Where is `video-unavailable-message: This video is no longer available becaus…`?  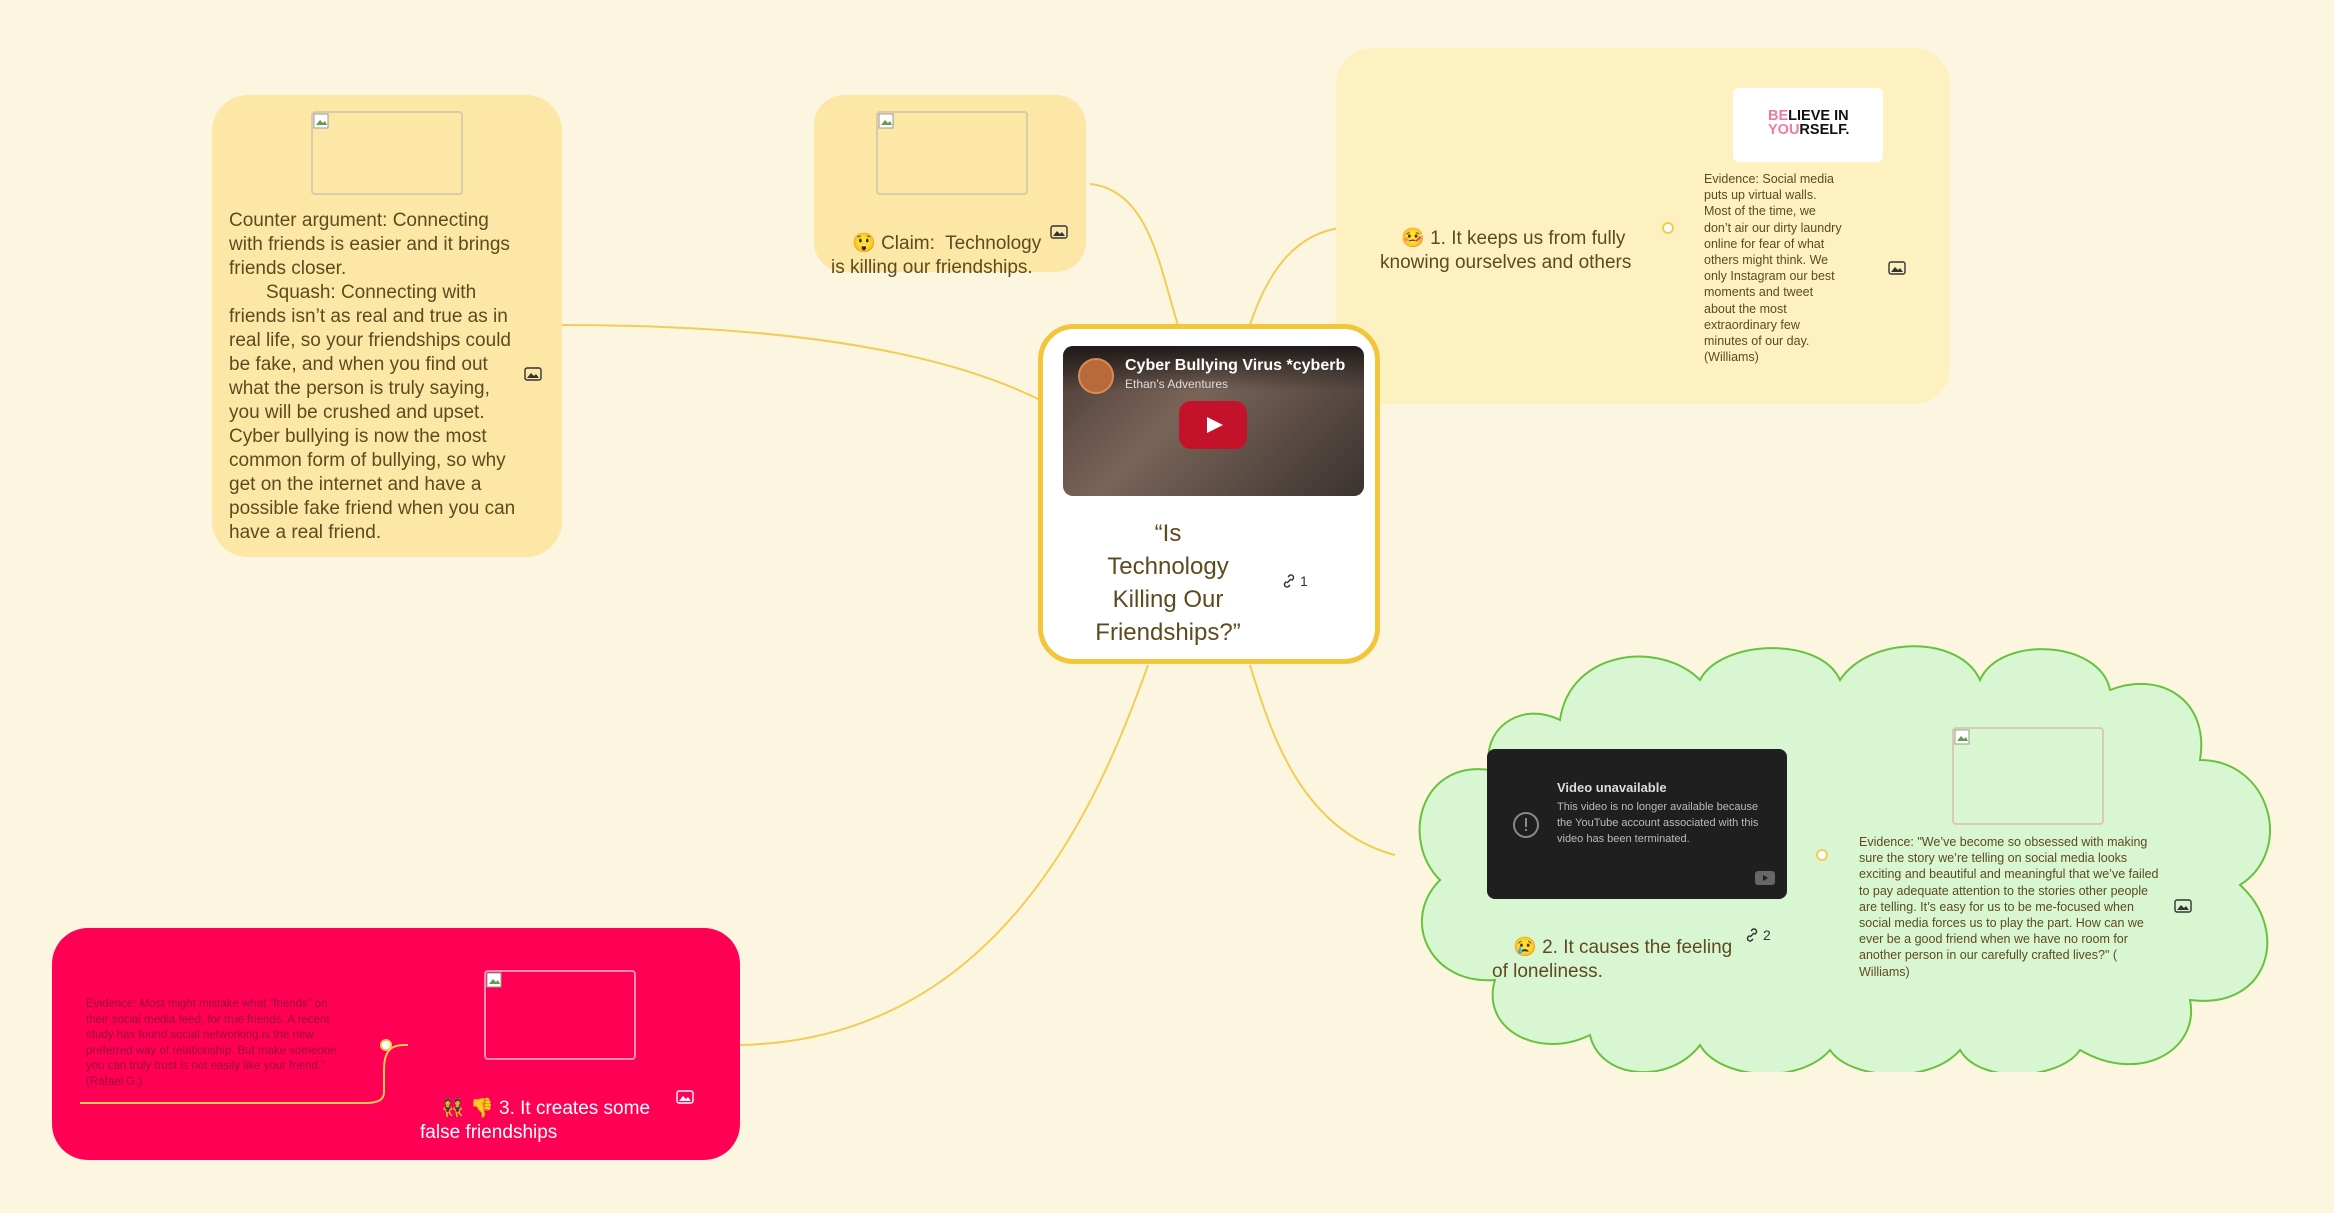 video-unavailable-message: This video is no longer available becaus… is located at coordinates (1658, 823).